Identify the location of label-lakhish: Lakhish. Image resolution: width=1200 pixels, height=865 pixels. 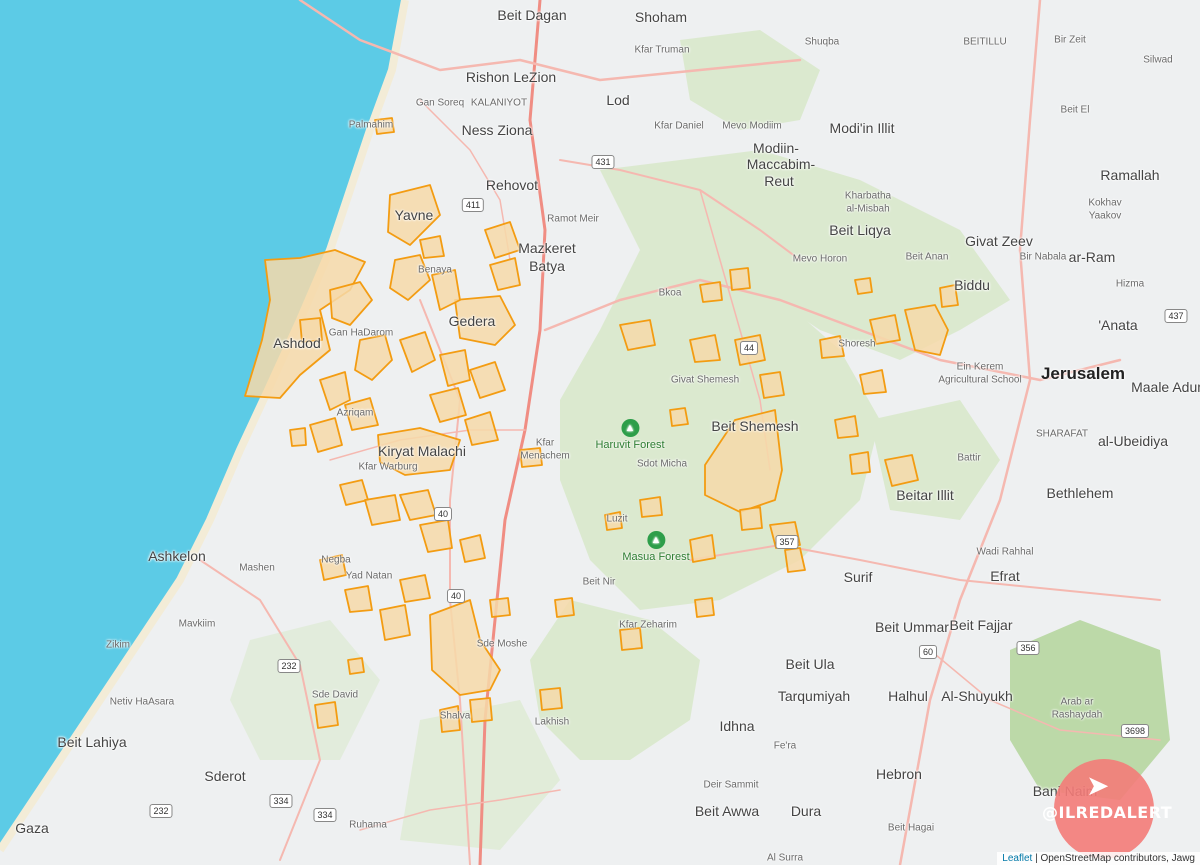
(552, 722).